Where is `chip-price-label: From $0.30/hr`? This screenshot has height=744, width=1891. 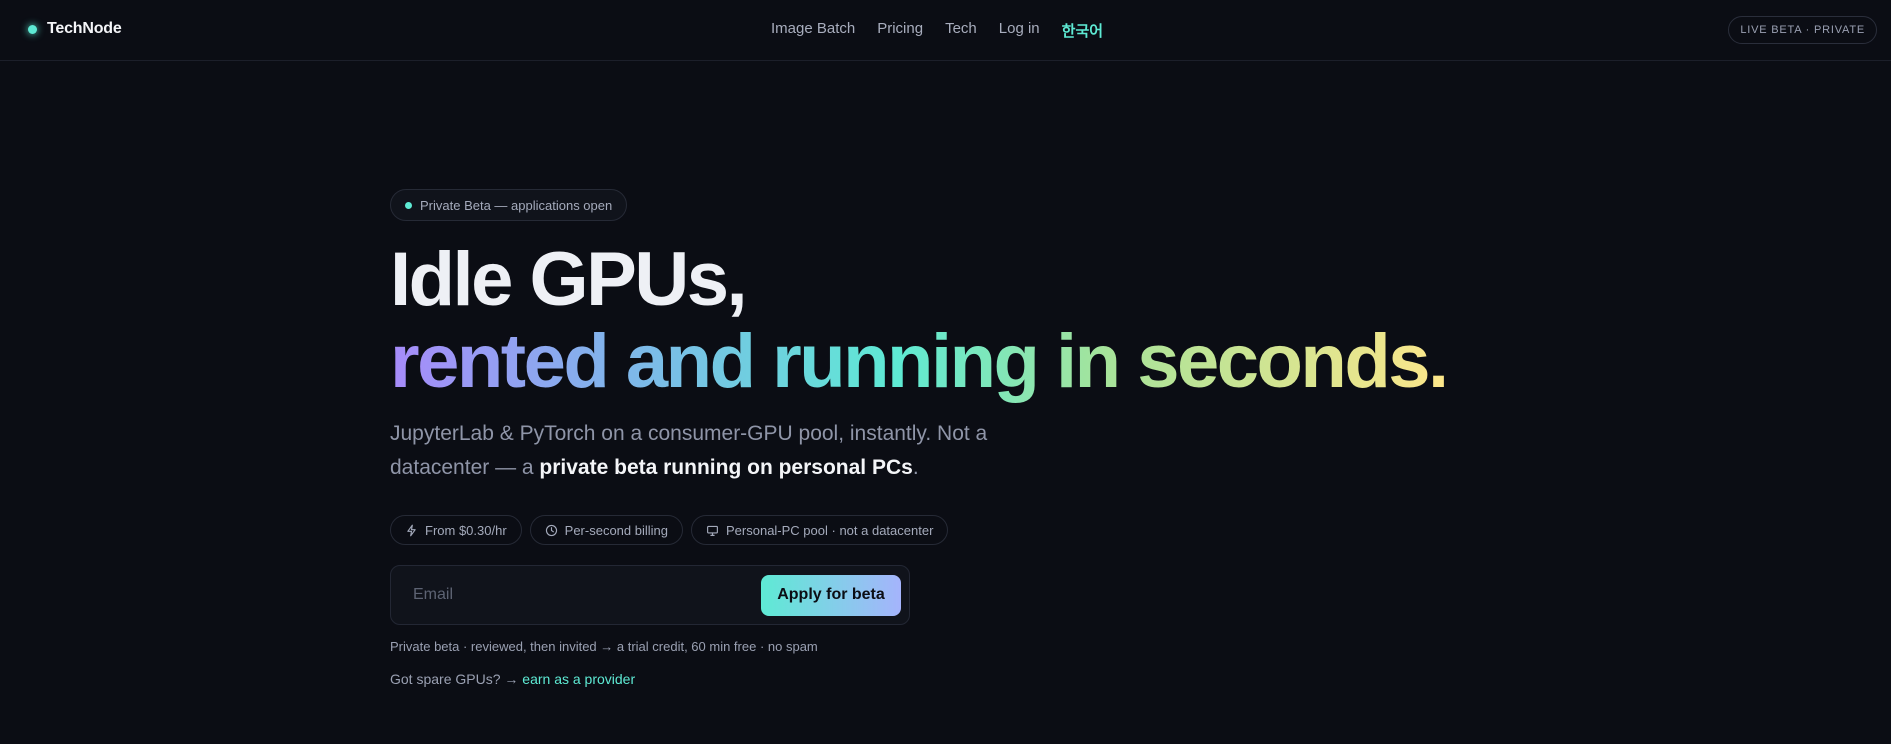
chip-price-label: From $0.30/hr is located at coordinates (466, 530).